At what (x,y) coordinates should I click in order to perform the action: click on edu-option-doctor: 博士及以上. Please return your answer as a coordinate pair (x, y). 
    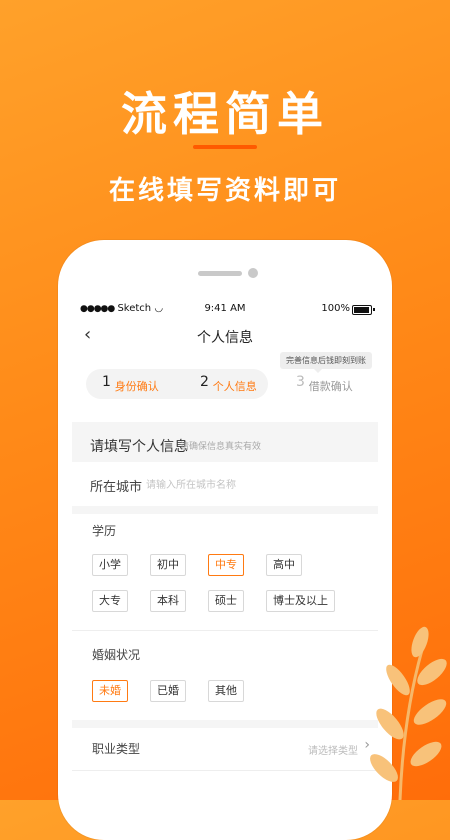
    Looking at the image, I should click on (300, 601).